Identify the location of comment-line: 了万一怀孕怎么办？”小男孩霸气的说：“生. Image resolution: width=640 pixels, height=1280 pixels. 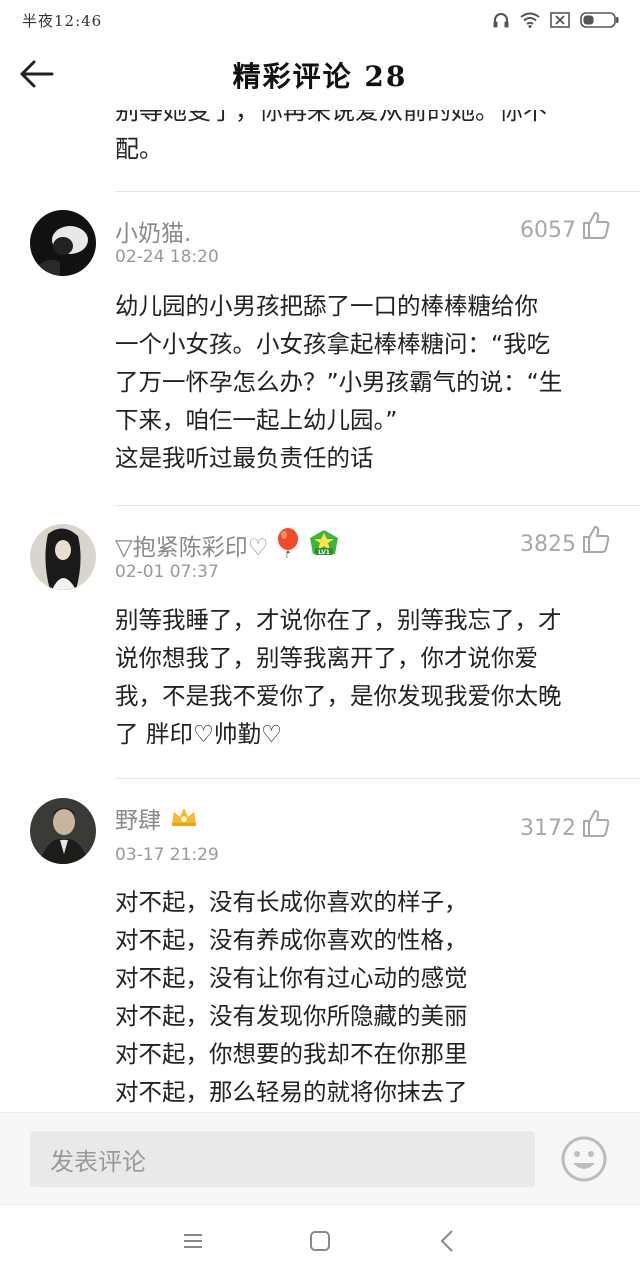
(339, 382).